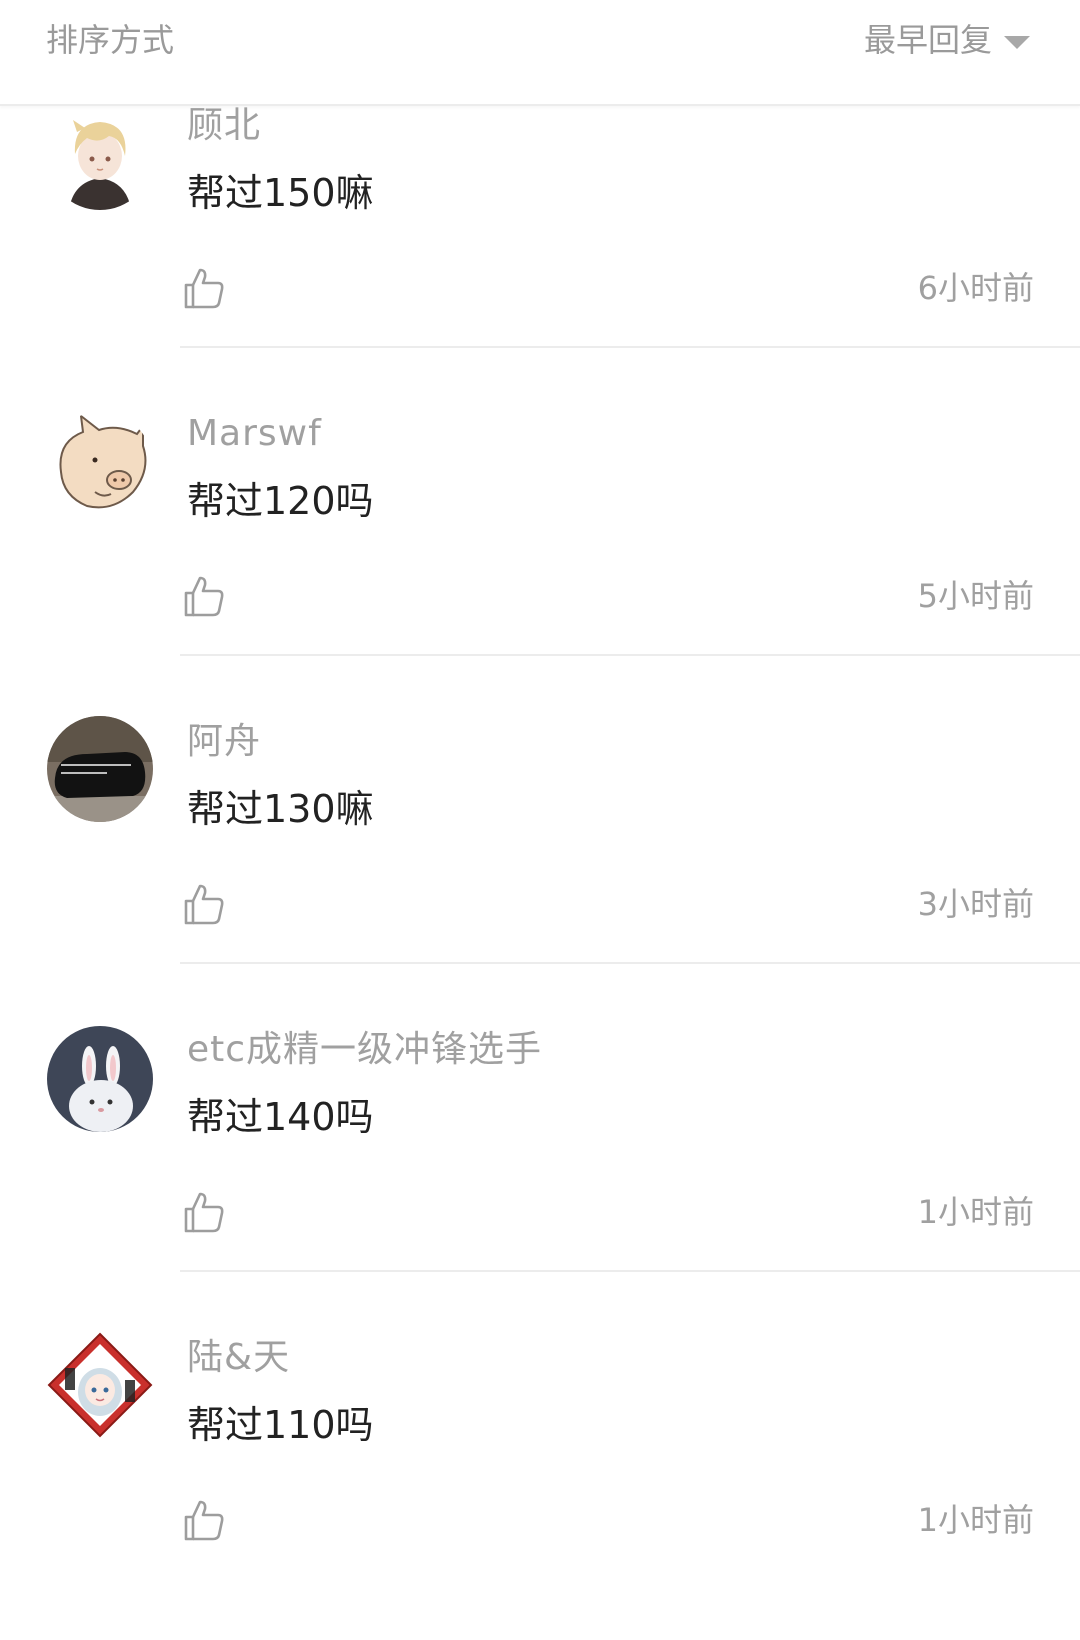  What do you see at coordinates (224, 742) in the screenshot?
I see `comment-username: 阿舟` at bounding box center [224, 742].